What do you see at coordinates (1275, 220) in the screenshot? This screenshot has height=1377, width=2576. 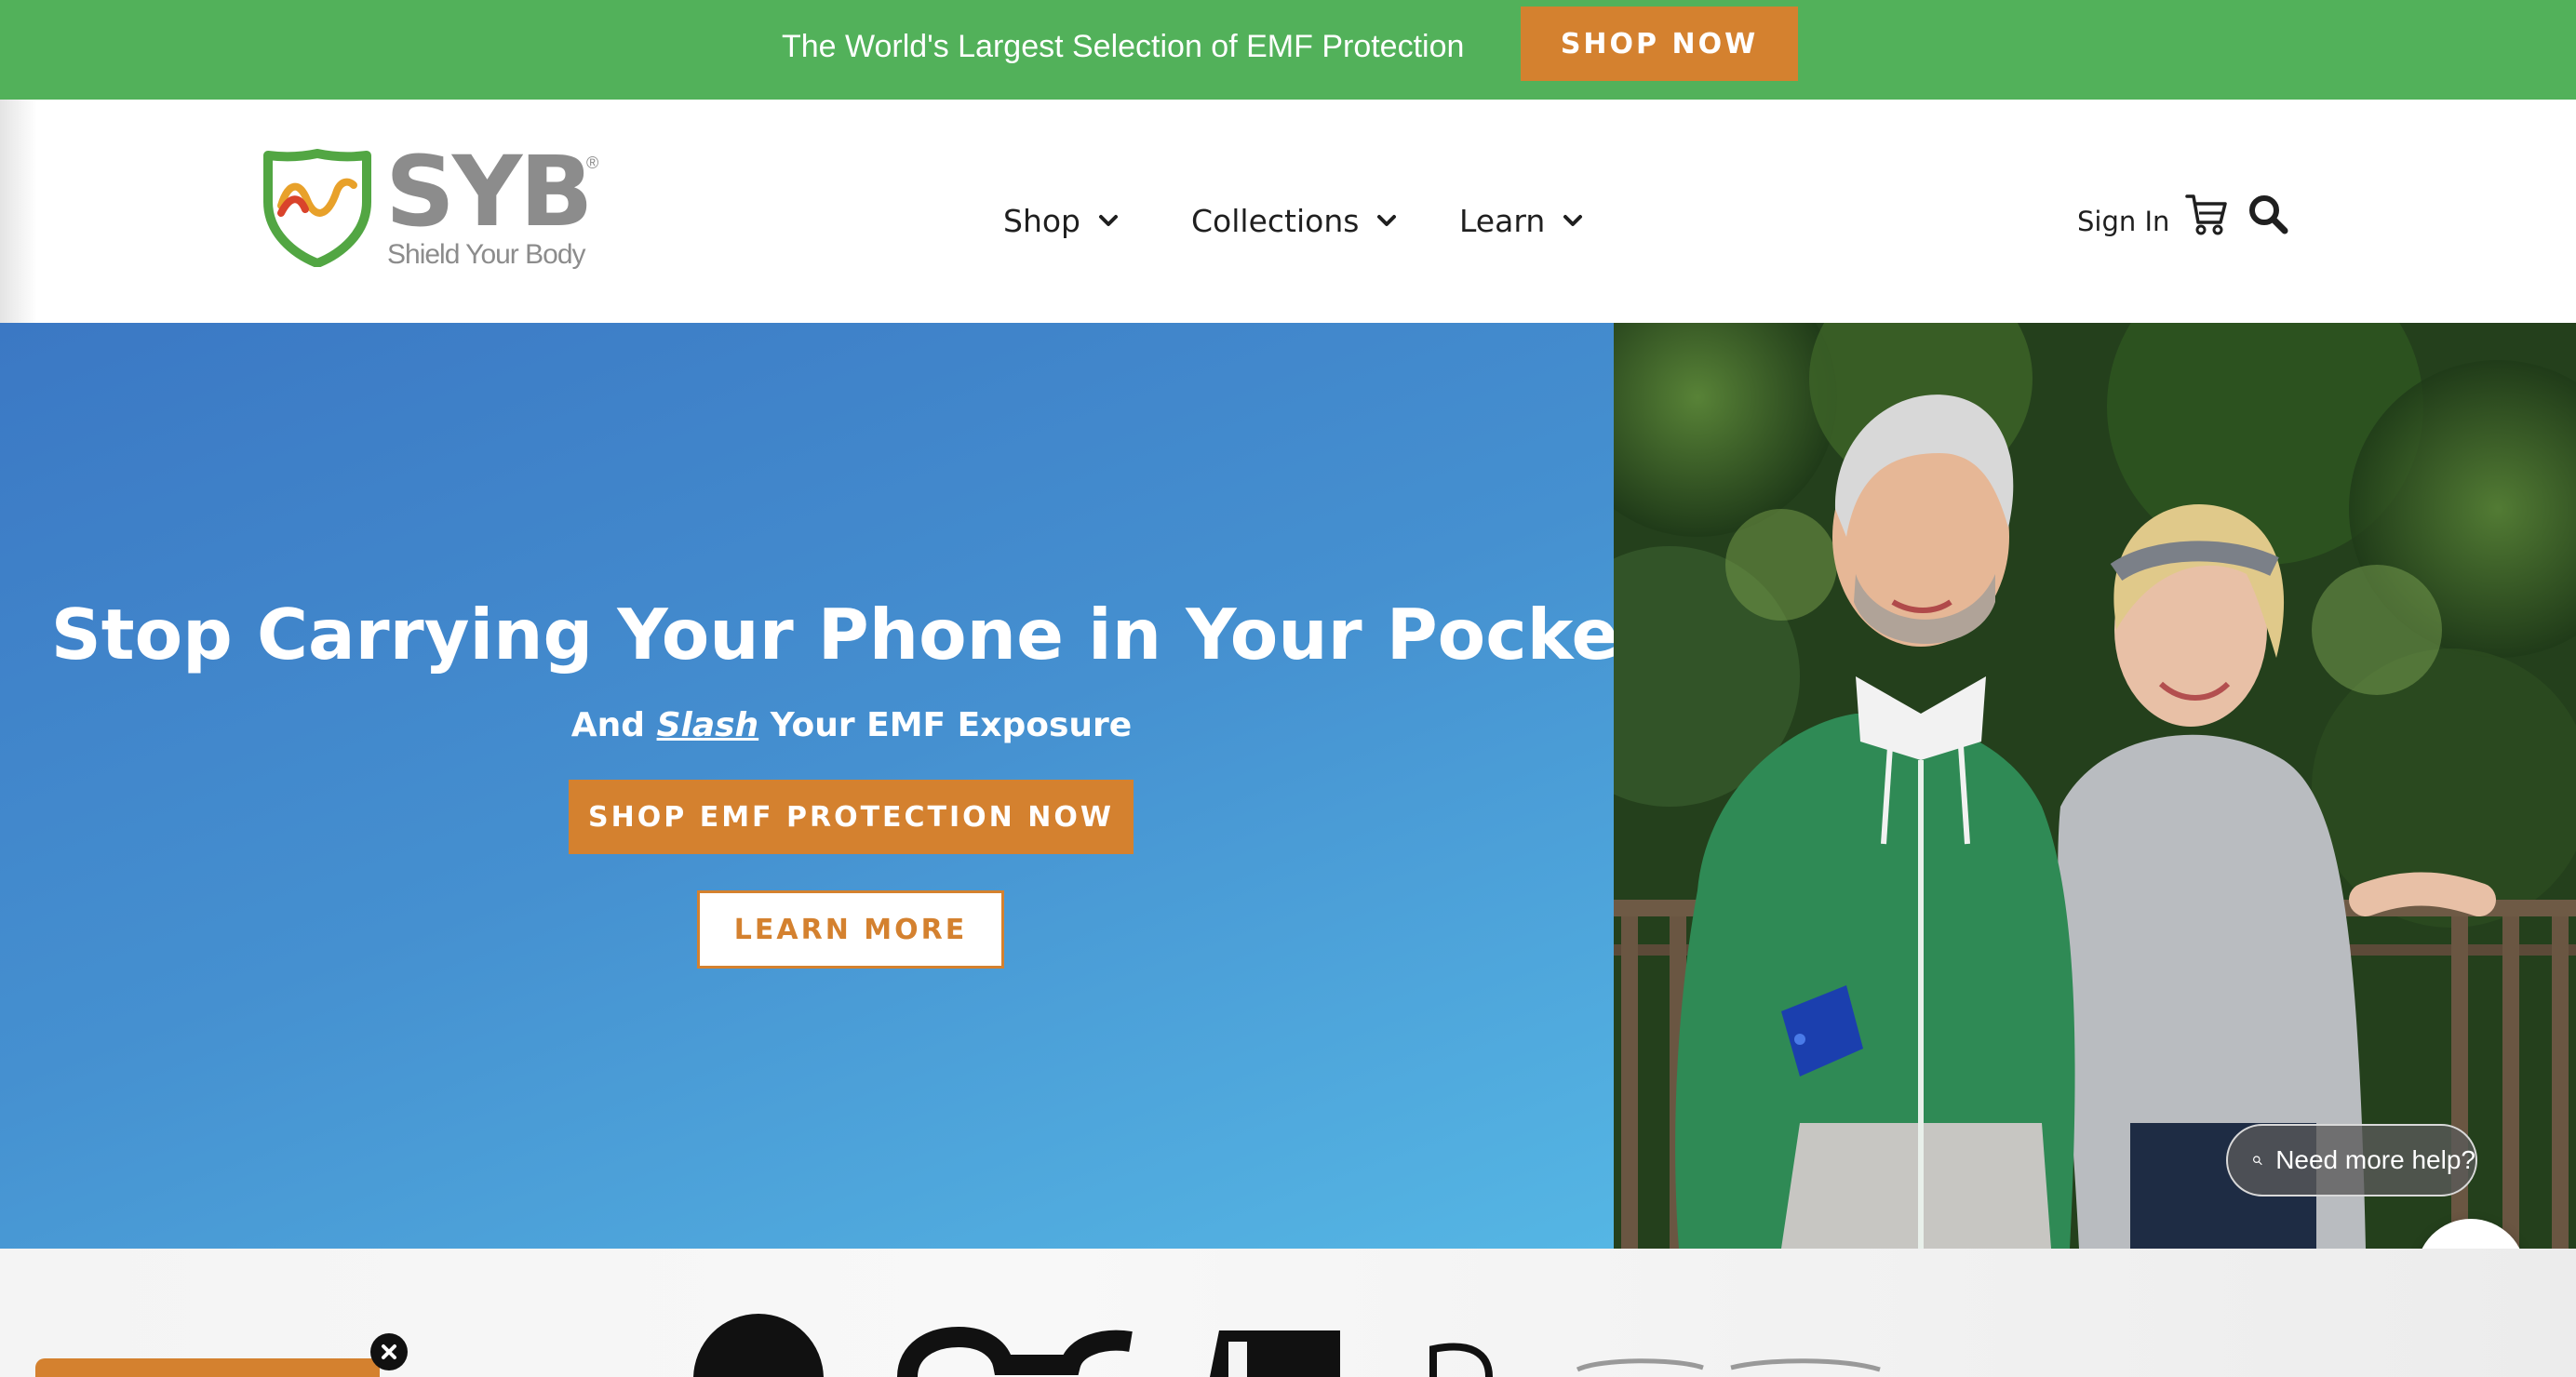 I see `nav-collections-label: Collections` at bounding box center [1275, 220].